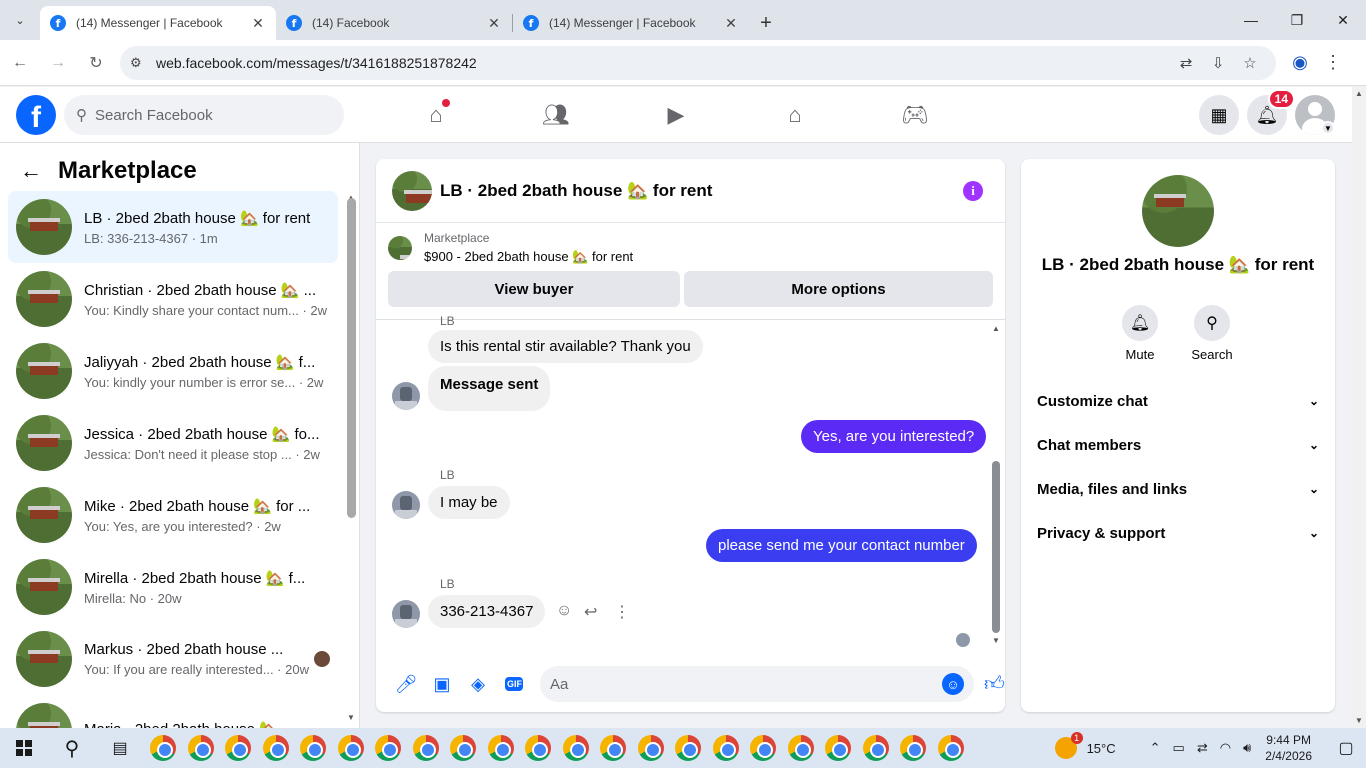 The image size is (1366, 768). I want to click on temperature: 15°C, so click(1101, 748).